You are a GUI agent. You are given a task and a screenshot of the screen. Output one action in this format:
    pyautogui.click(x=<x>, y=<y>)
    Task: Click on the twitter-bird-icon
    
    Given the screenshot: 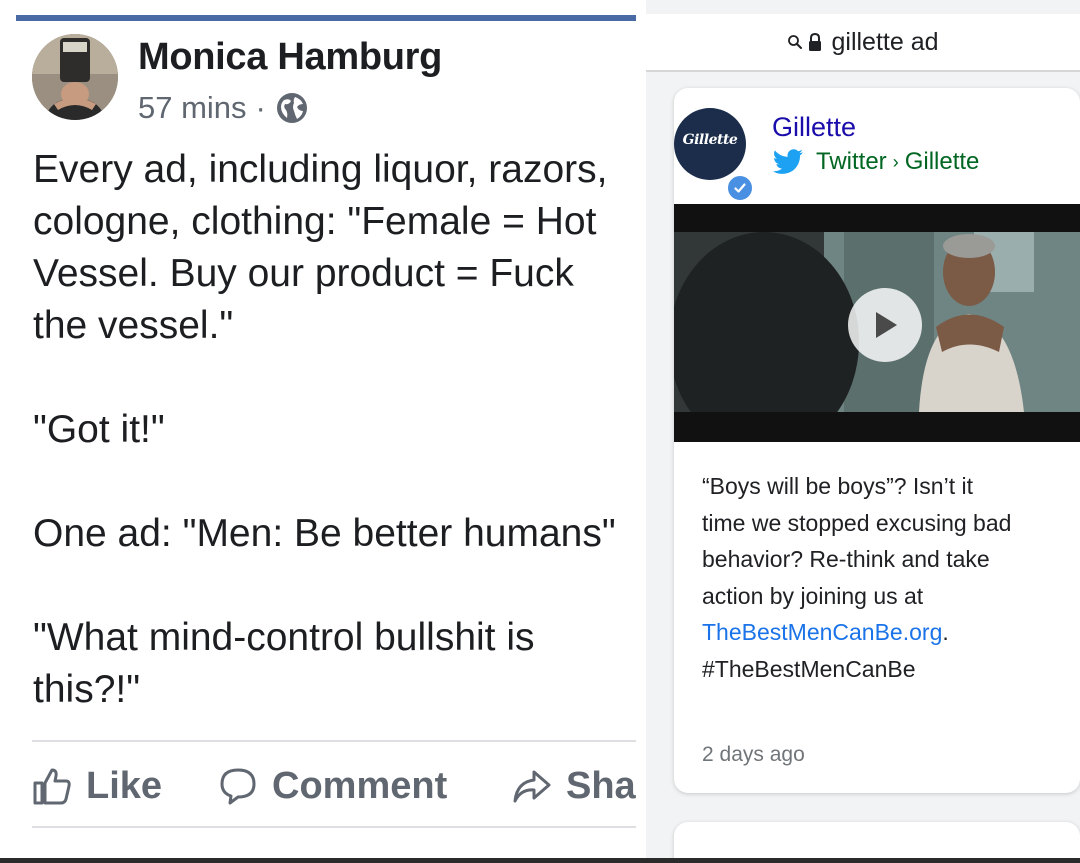 What is the action you would take?
    pyautogui.click(x=787, y=161)
    